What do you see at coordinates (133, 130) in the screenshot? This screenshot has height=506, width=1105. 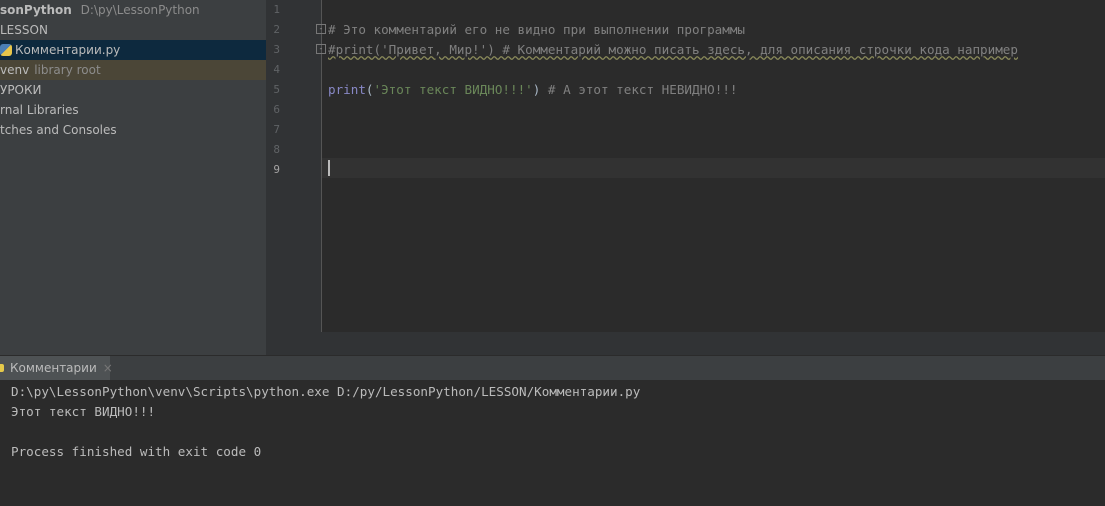 I see `tree-item-scratches: tches and Consoles` at bounding box center [133, 130].